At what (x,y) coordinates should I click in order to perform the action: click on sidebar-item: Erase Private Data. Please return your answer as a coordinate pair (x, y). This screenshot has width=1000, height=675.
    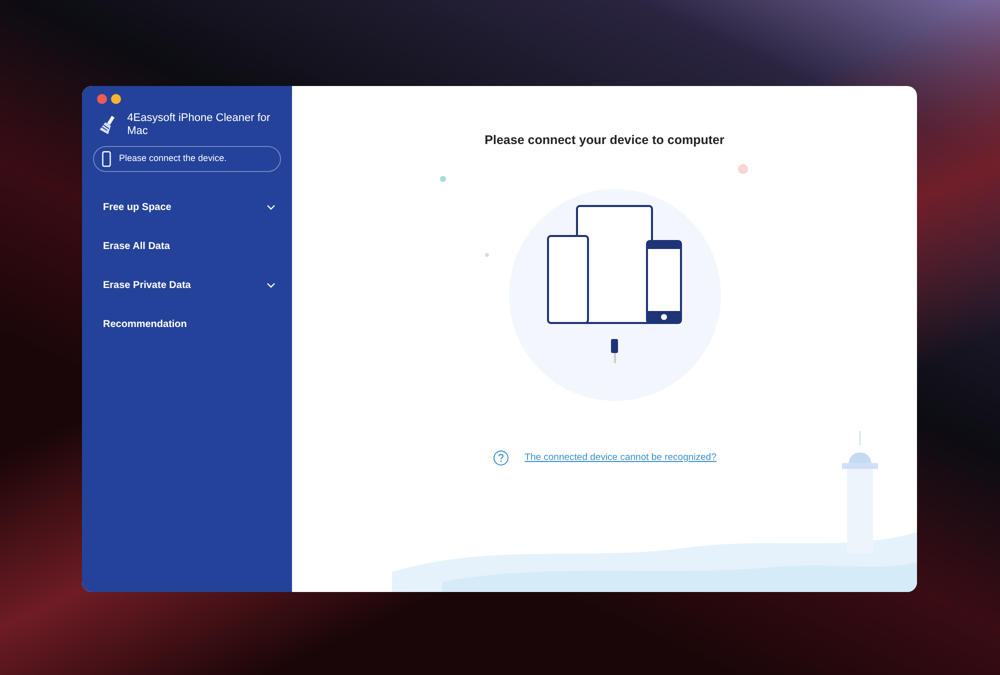
    Looking at the image, I should click on (187, 285).